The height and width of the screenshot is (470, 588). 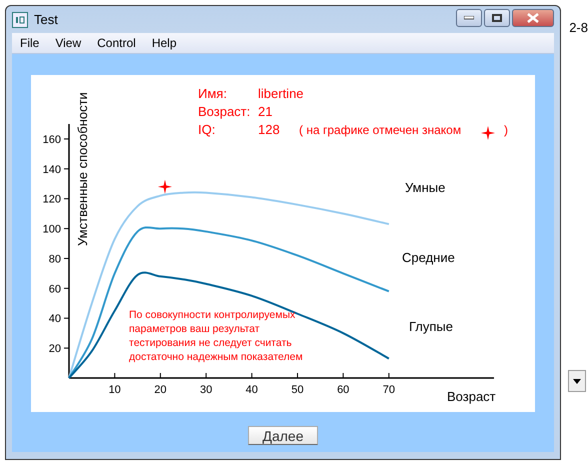 What do you see at coordinates (389, 390) in the screenshot?
I see `x-tick-label: 70` at bounding box center [389, 390].